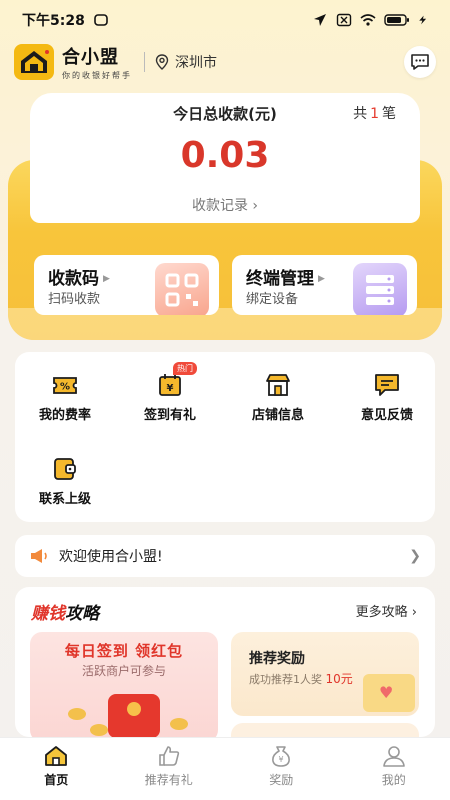 This screenshot has width=450, height=800. I want to click on grid-item-checkin-reward: ¥ 热门 签到有礼, so click(170, 392).